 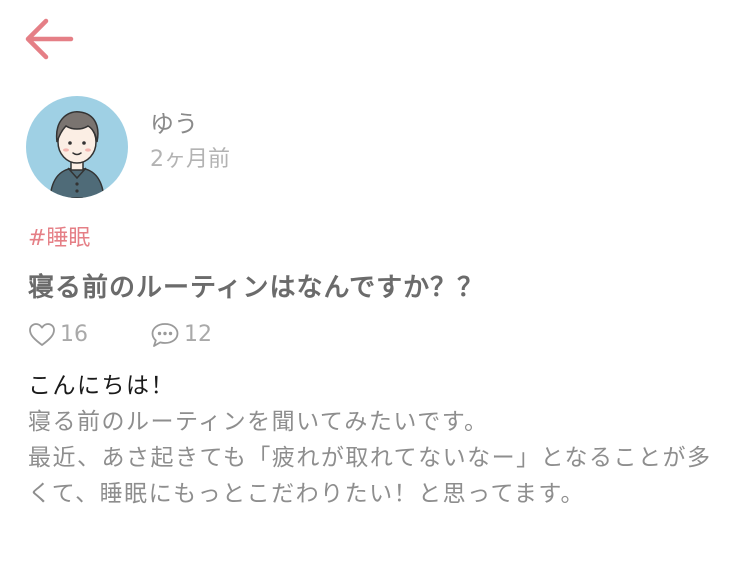 What do you see at coordinates (42, 334) in the screenshot?
I see `heart-icon` at bounding box center [42, 334].